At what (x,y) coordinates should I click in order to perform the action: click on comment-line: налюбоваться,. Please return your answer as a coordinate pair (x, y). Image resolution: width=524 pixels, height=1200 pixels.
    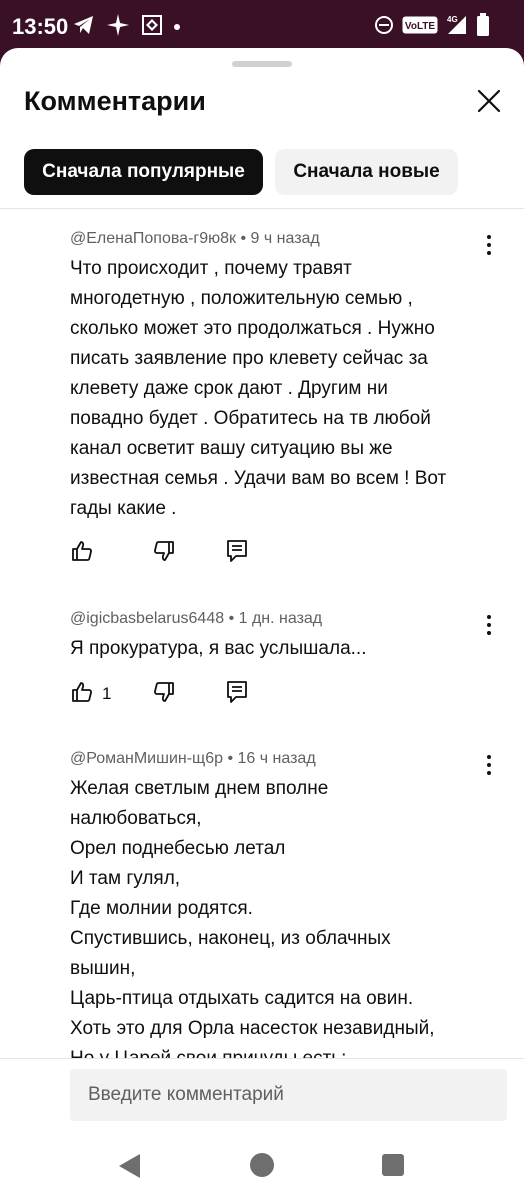
    Looking at the image, I should click on (136, 818).